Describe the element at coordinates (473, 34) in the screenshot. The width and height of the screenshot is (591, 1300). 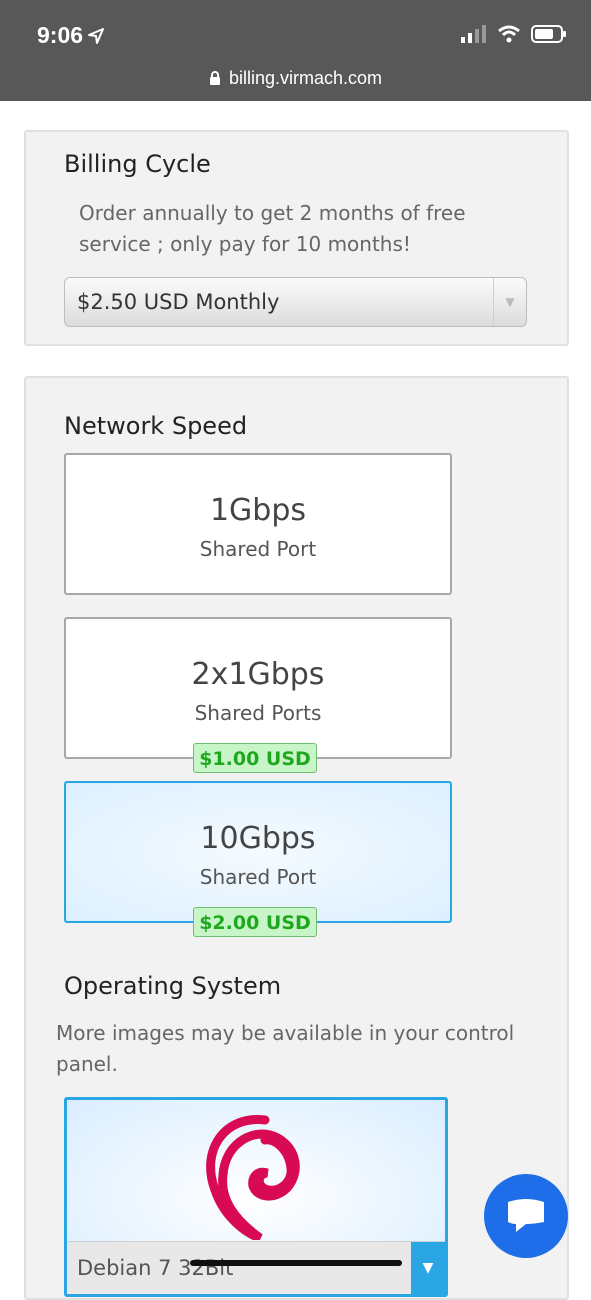
I see `signal-icon` at that location.